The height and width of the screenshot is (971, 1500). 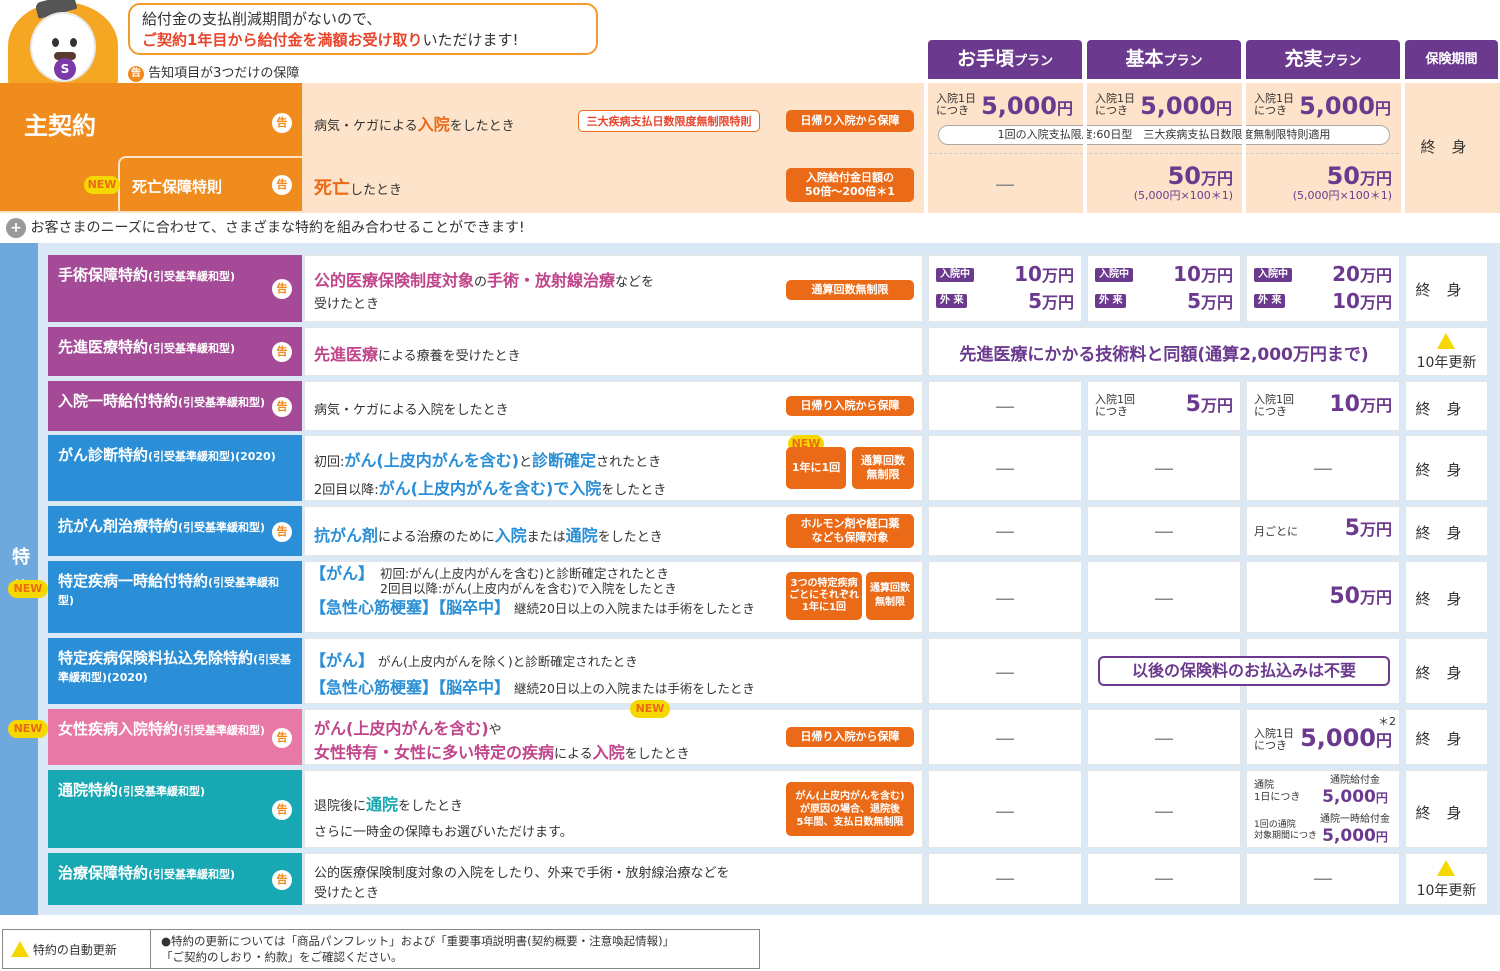 What do you see at coordinates (883, 468) in the screenshot?
I see `r4-tag2: 通算回数 無制限` at bounding box center [883, 468].